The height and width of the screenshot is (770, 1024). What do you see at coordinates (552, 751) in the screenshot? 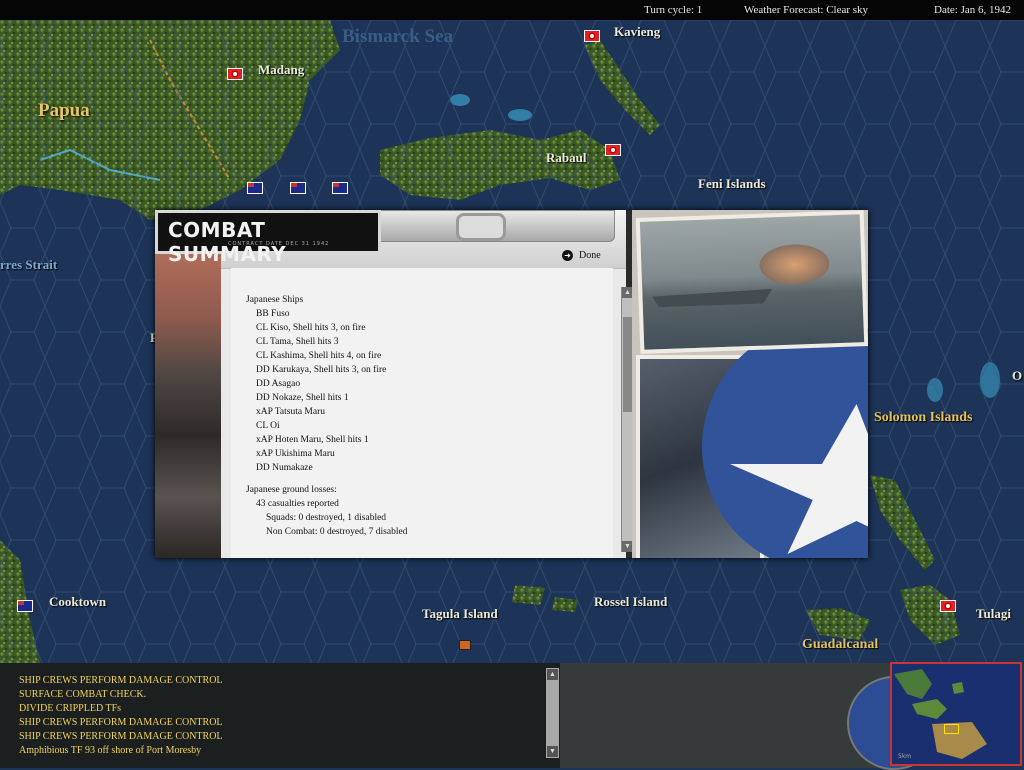
I see `triangle-down-icon: ▼` at bounding box center [552, 751].